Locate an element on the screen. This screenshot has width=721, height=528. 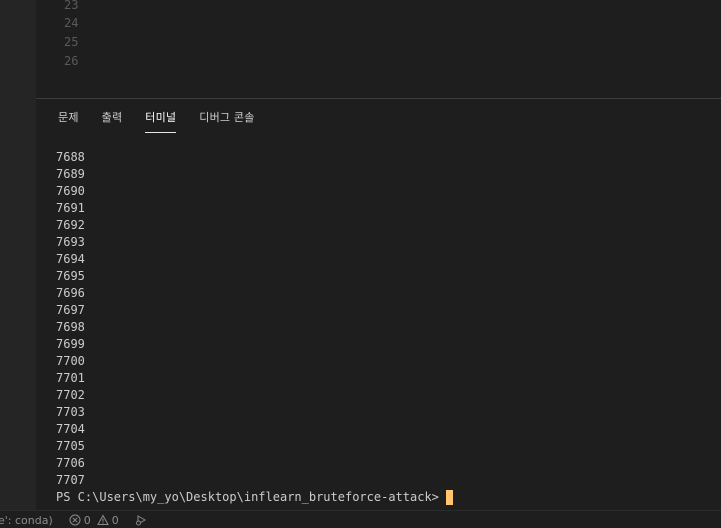
tab-output: 출력 is located at coordinates (112, 120).